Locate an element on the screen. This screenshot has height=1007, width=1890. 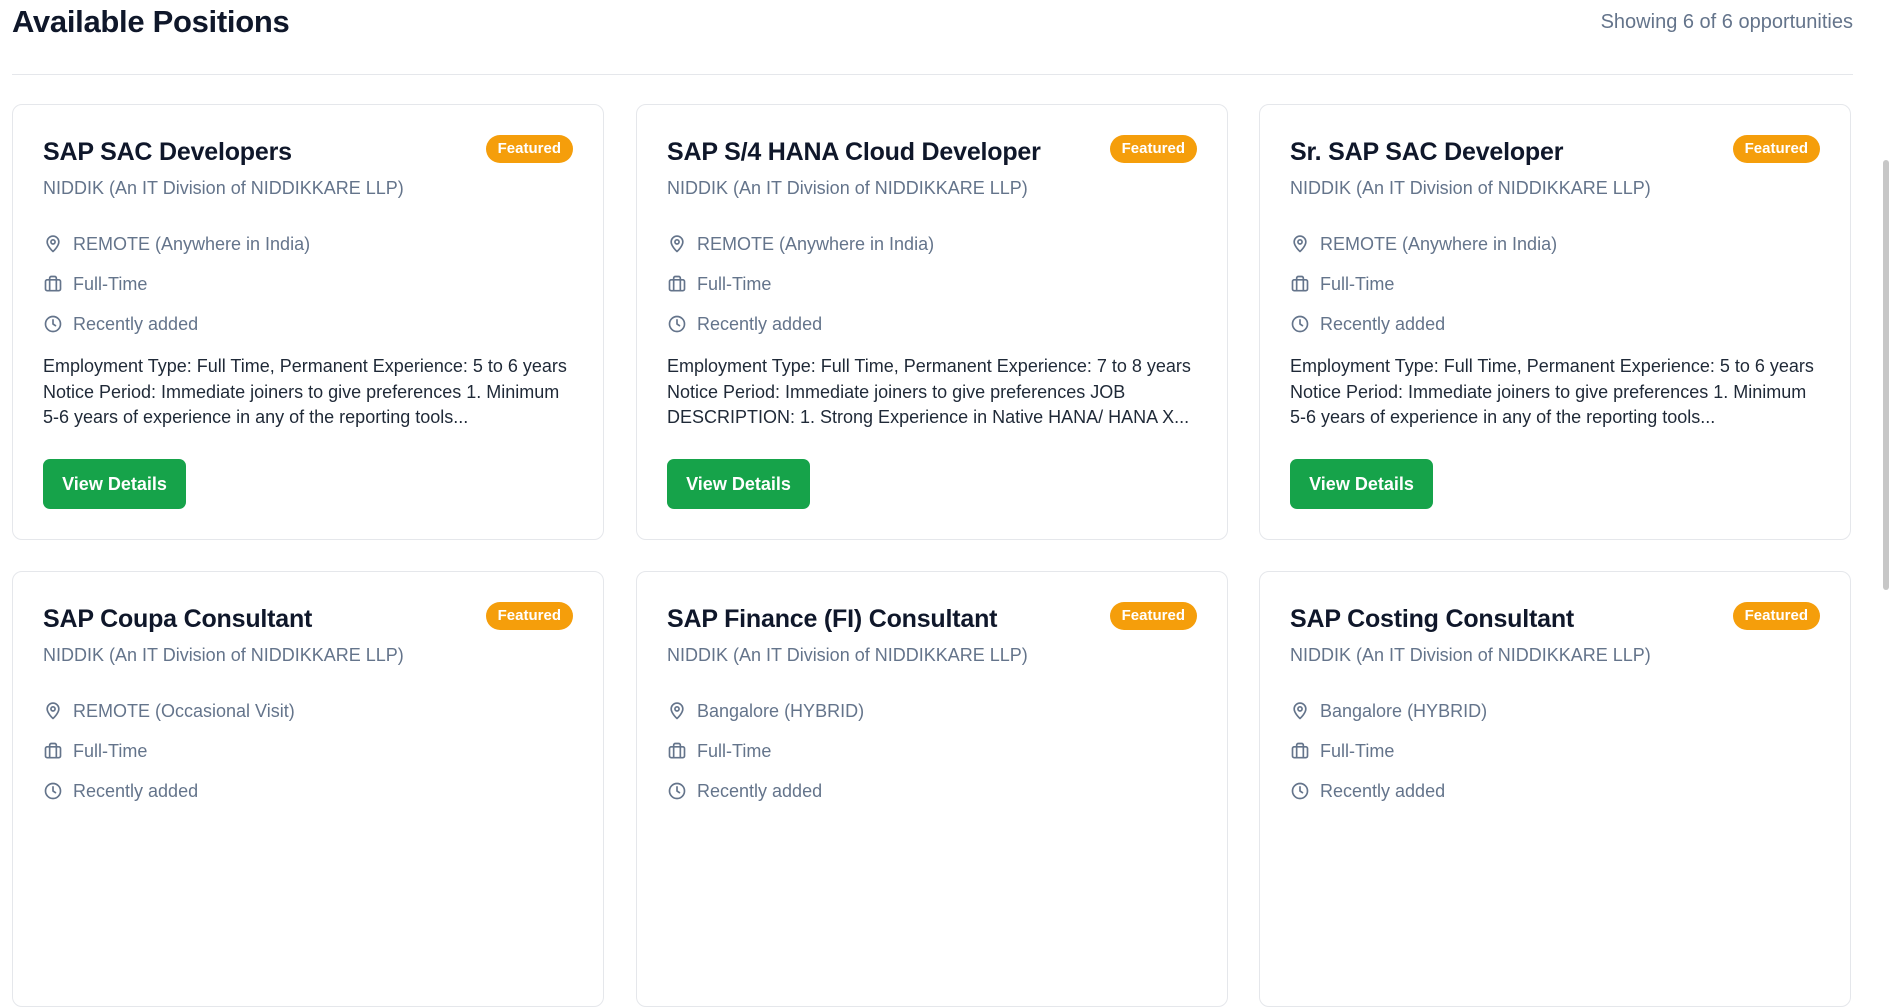
job-title: SAP Finance (FI) Consultant is located at coordinates (832, 619).